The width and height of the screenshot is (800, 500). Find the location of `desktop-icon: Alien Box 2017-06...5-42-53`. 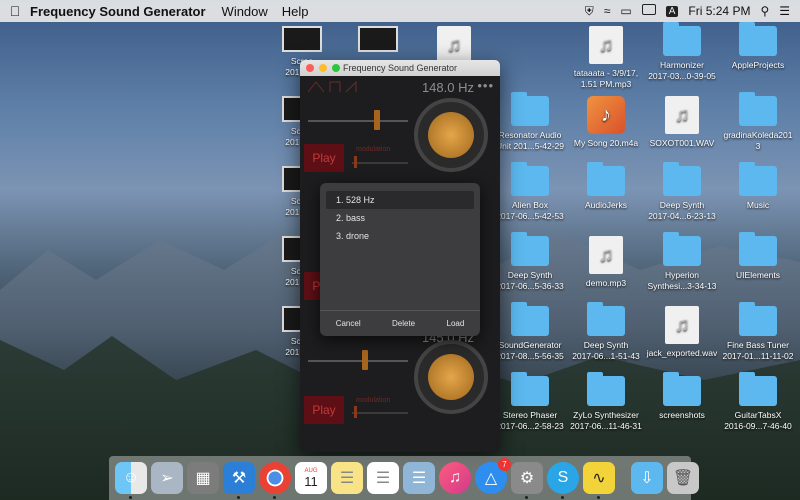

desktop-icon: Alien Box 2017-06...5-42-53 is located at coordinates (530, 192).